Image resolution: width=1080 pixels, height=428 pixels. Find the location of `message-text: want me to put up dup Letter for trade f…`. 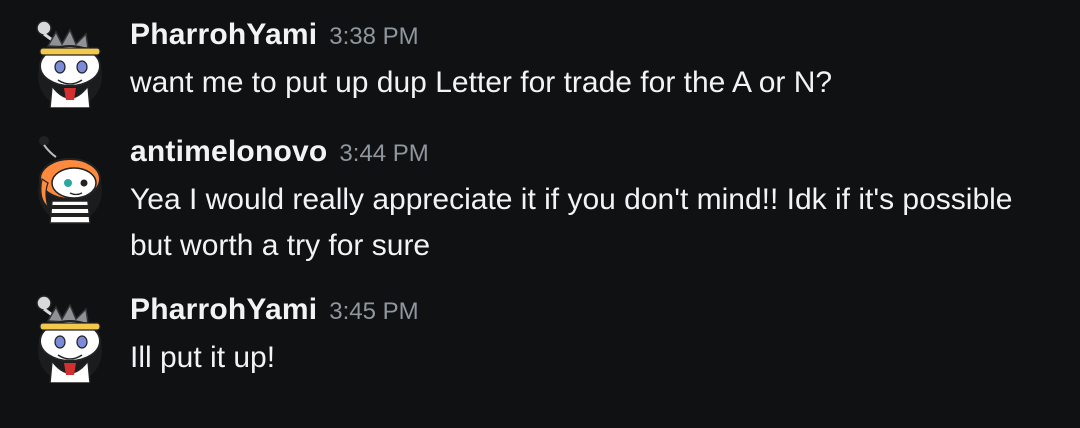

message-text: want me to put up dup Letter for trade f… is located at coordinates (481, 82).